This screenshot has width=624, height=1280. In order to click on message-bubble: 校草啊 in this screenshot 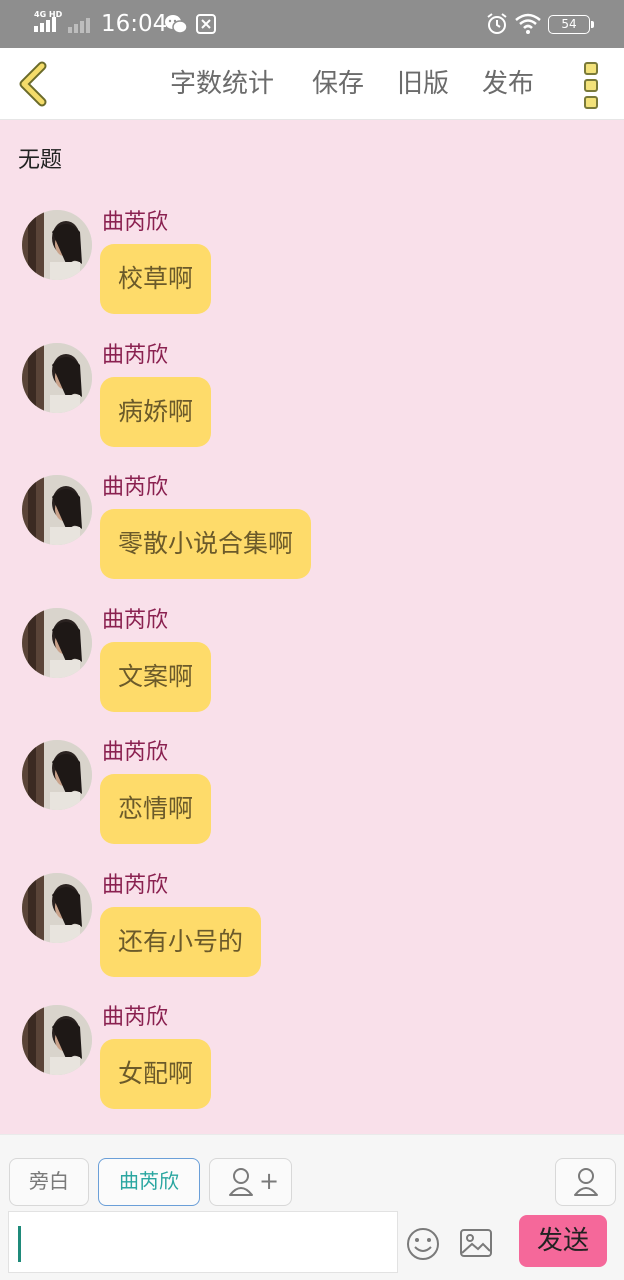, I will do `click(156, 279)`.